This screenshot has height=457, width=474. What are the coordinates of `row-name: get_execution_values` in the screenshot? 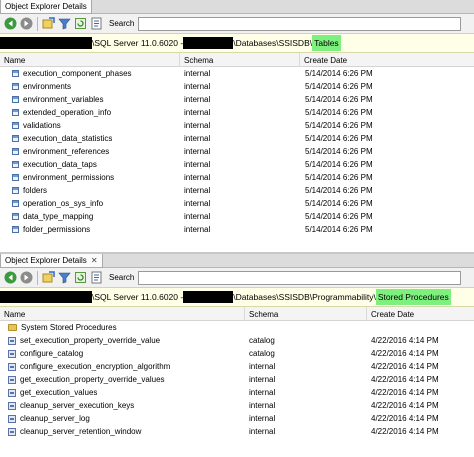 It's located at (59, 392).